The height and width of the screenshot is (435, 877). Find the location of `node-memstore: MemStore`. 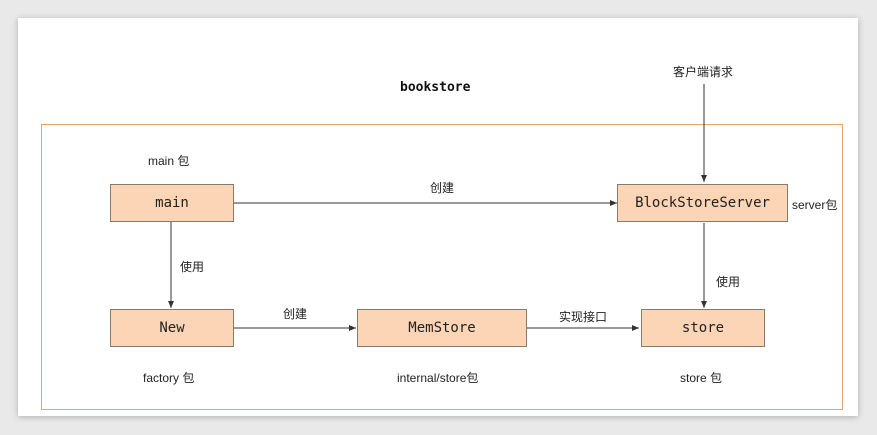

node-memstore: MemStore is located at coordinates (442, 328).